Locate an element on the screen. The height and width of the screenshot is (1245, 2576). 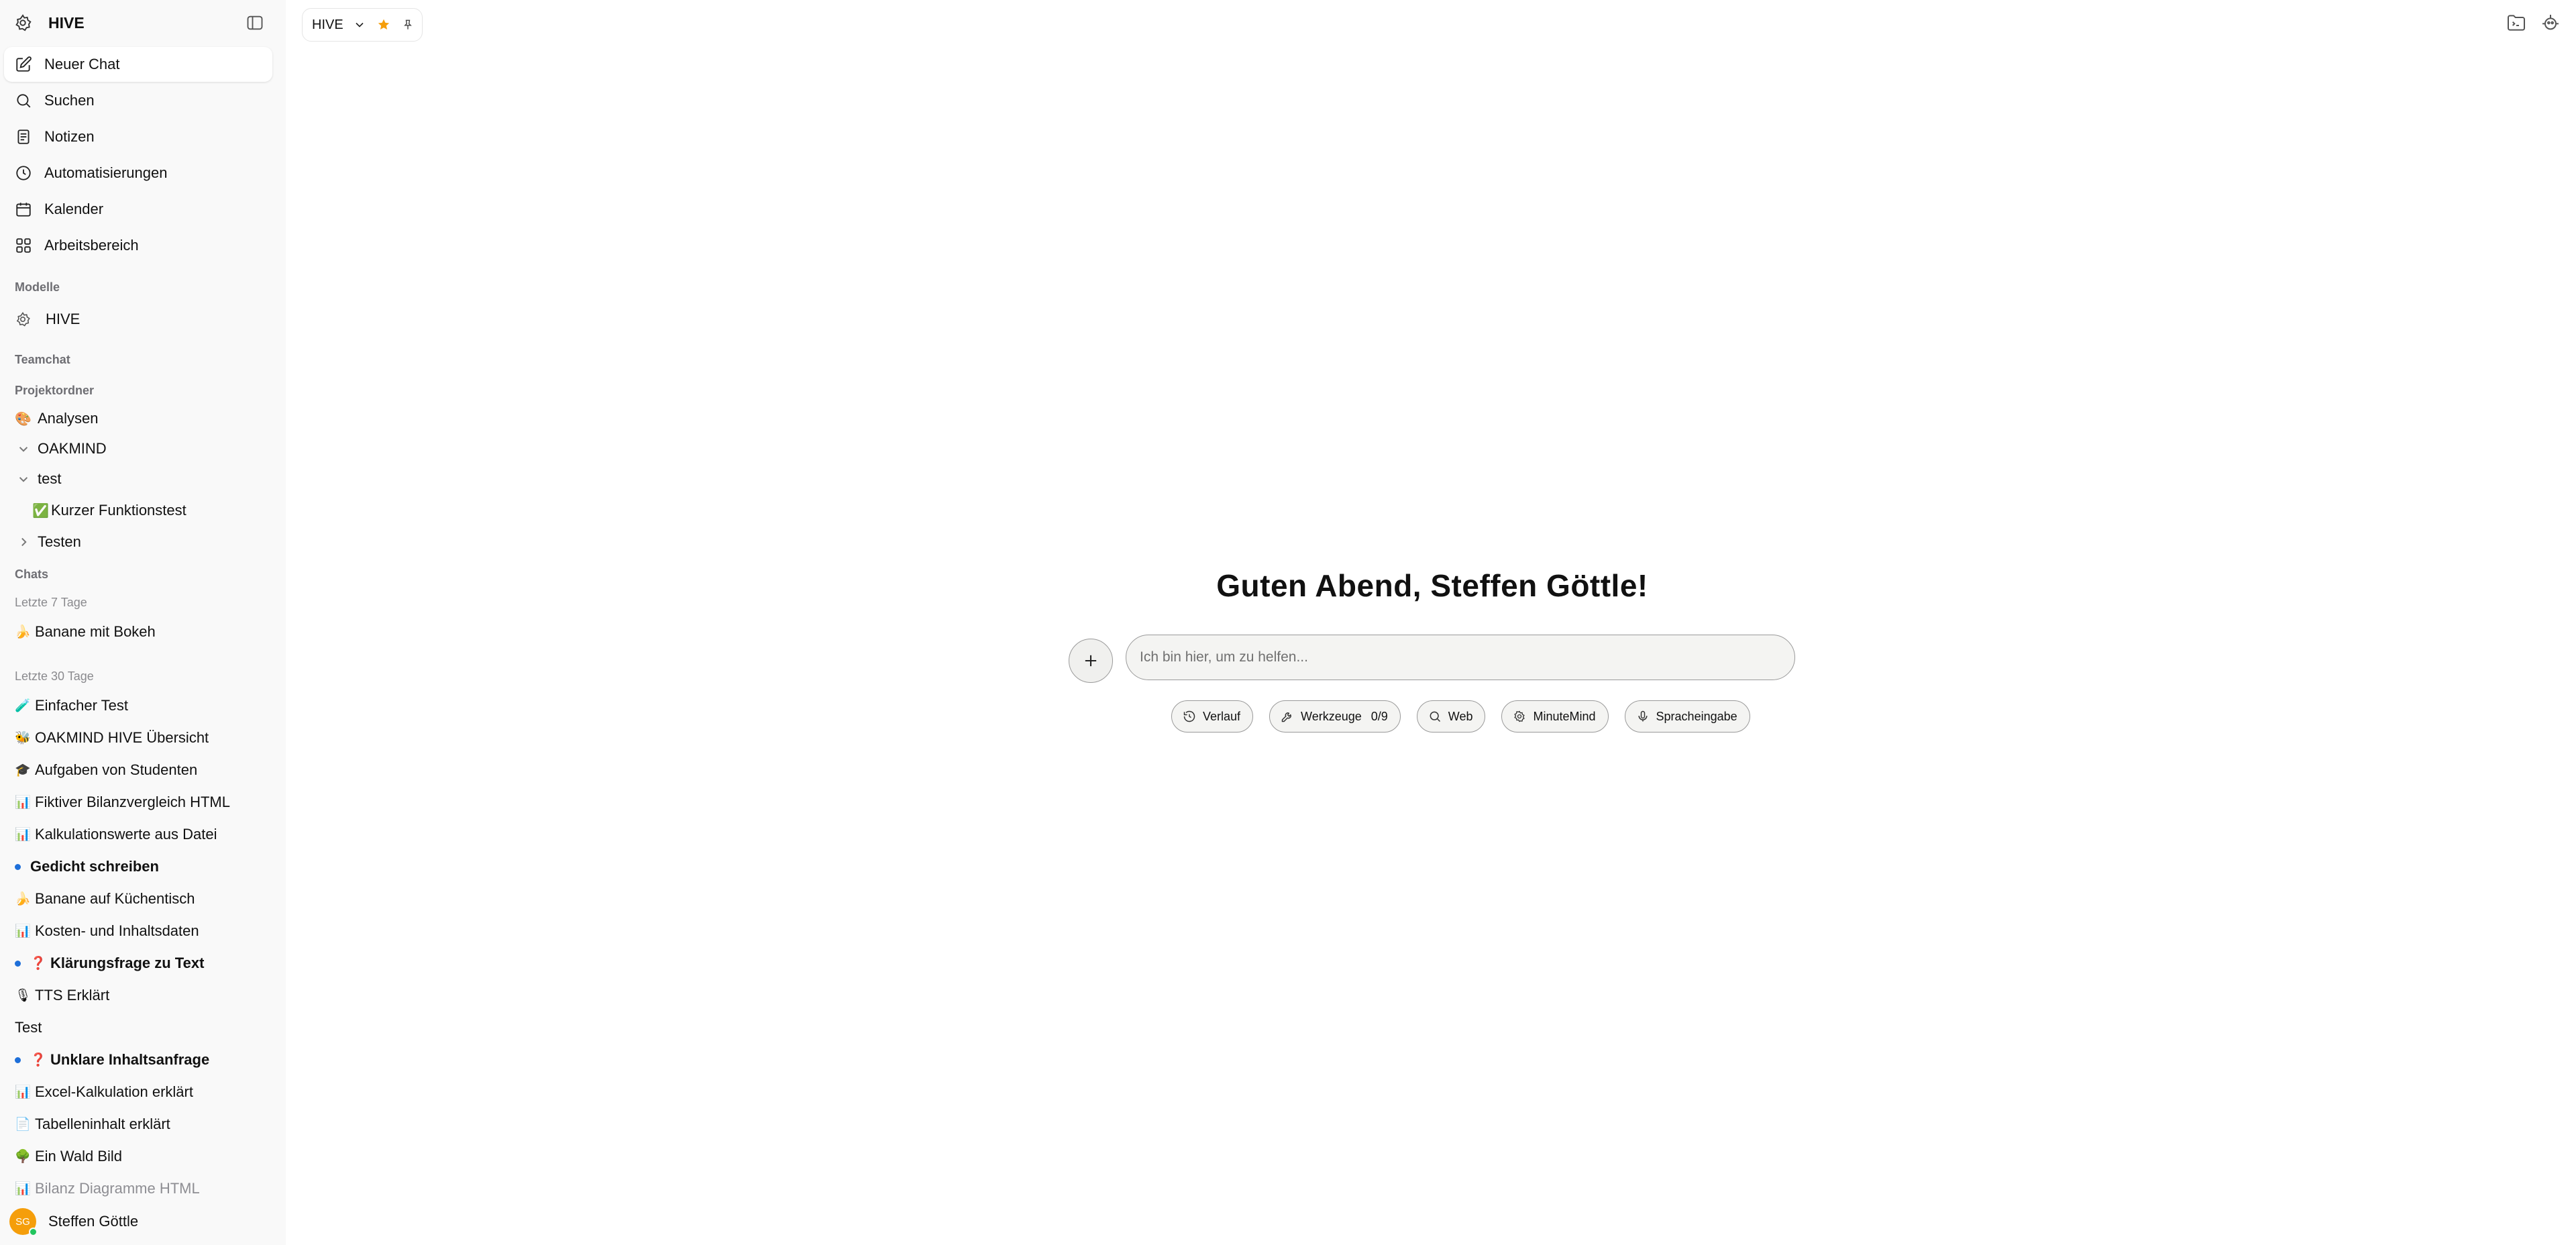
nav-label: Neuer Chat is located at coordinates (82, 64).